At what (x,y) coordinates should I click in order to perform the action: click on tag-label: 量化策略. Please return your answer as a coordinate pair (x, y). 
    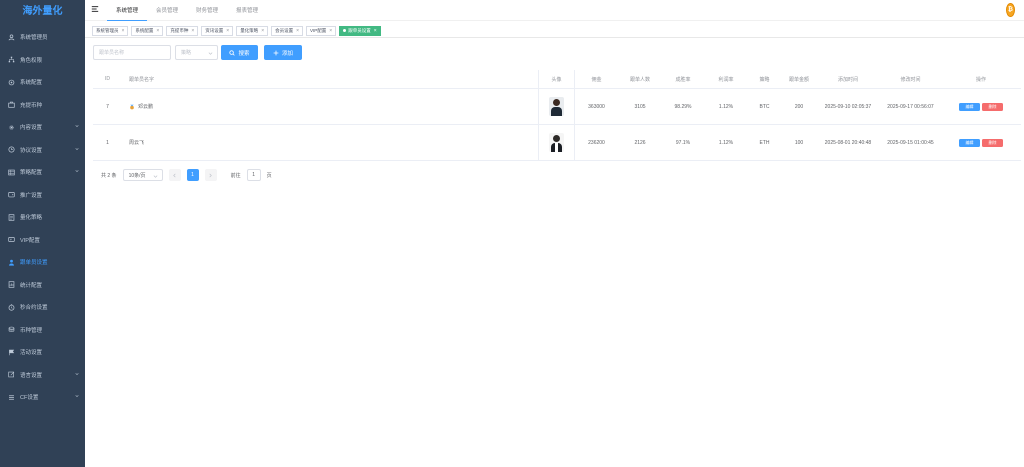
    Looking at the image, I should click on (249, 30).